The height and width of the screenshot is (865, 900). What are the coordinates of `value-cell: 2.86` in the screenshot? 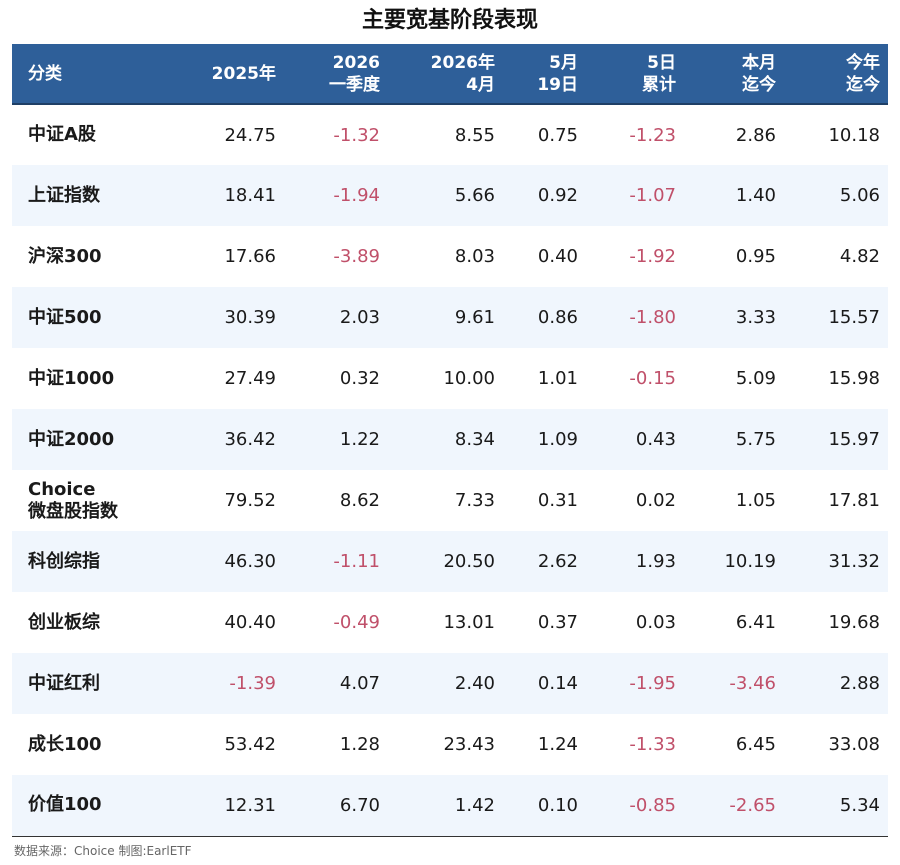 It's located at (755, 135).